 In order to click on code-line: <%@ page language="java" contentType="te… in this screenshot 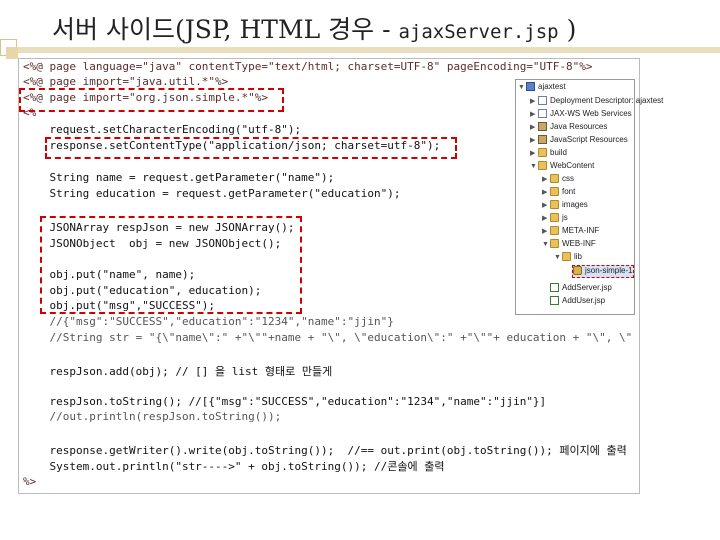, I will do `click(308, 66)`.